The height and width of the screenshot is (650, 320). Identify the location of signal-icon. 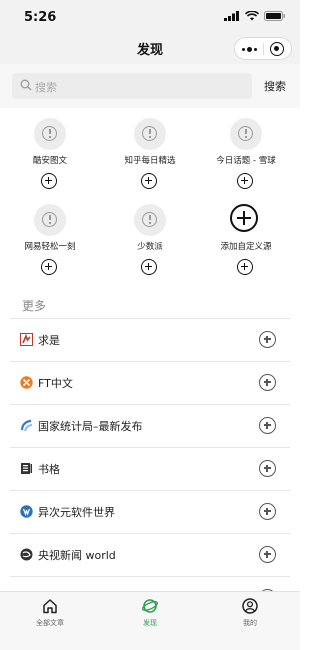
(231, 16).